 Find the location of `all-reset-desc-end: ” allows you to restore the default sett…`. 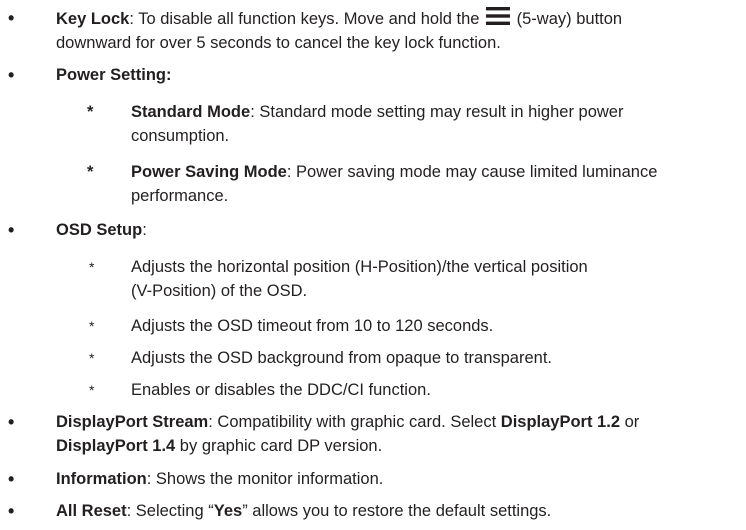

all-reset-desc-end: ” allows you to restore the default sett… is located at coordinates (397, 511).